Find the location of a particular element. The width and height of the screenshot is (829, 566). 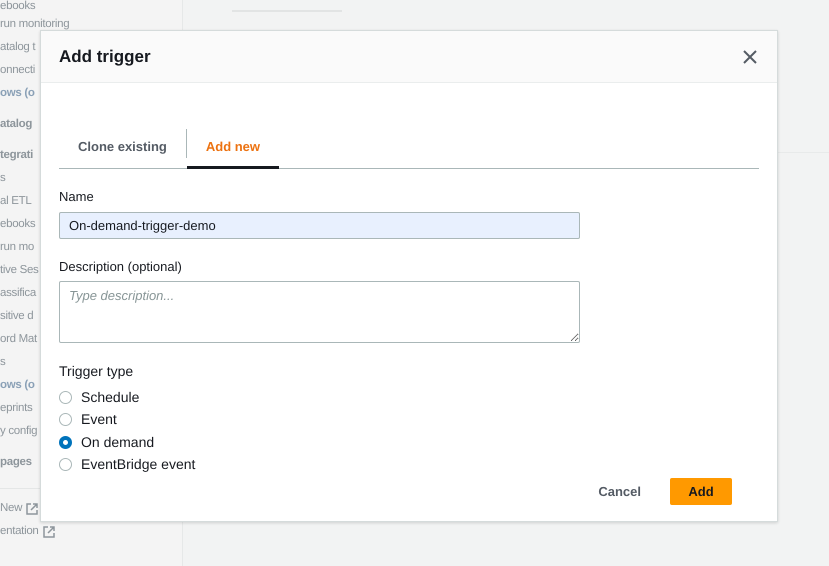

sidebar-link: entation is located at coordinates (19, 531).